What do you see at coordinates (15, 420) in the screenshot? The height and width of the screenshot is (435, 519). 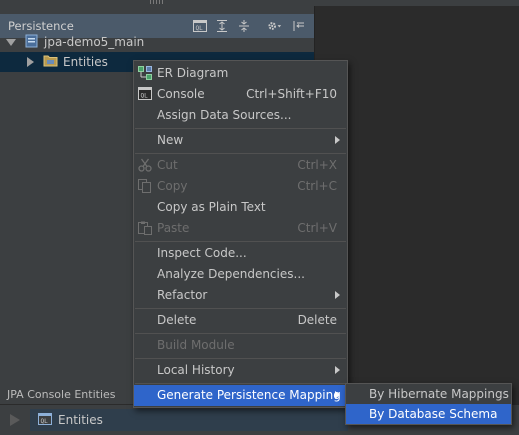 I see `run-icon` at bounding box center [15, 420].